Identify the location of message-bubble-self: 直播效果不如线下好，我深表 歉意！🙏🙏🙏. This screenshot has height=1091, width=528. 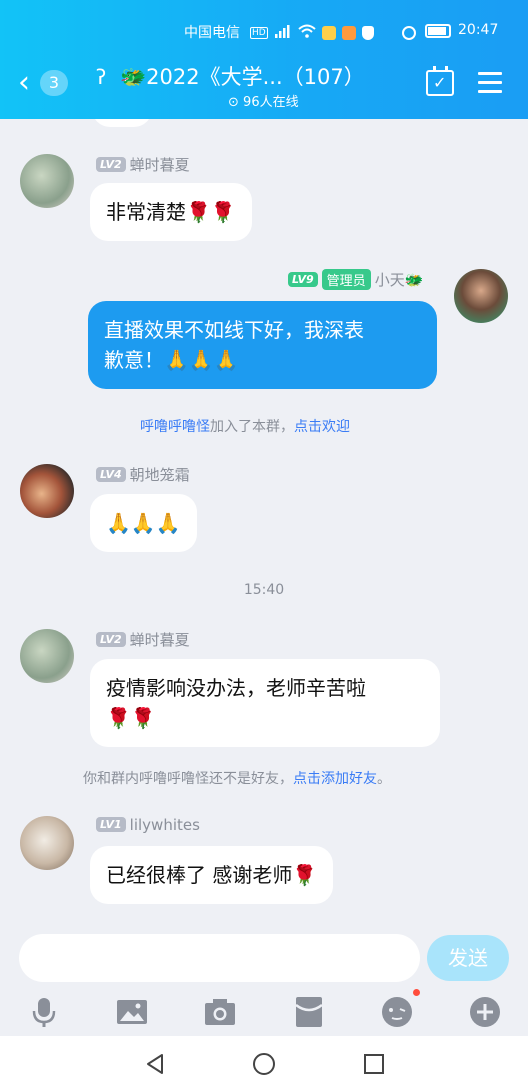
(262, 345).